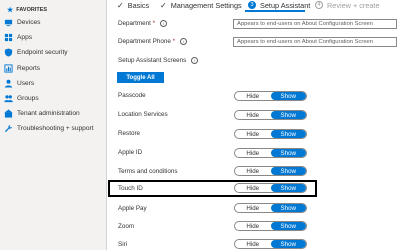  What do you see at coordinates (285, 5) in the screenshot?
I see `tab-label: Setup Assistant` at bounding box center [285, 5].